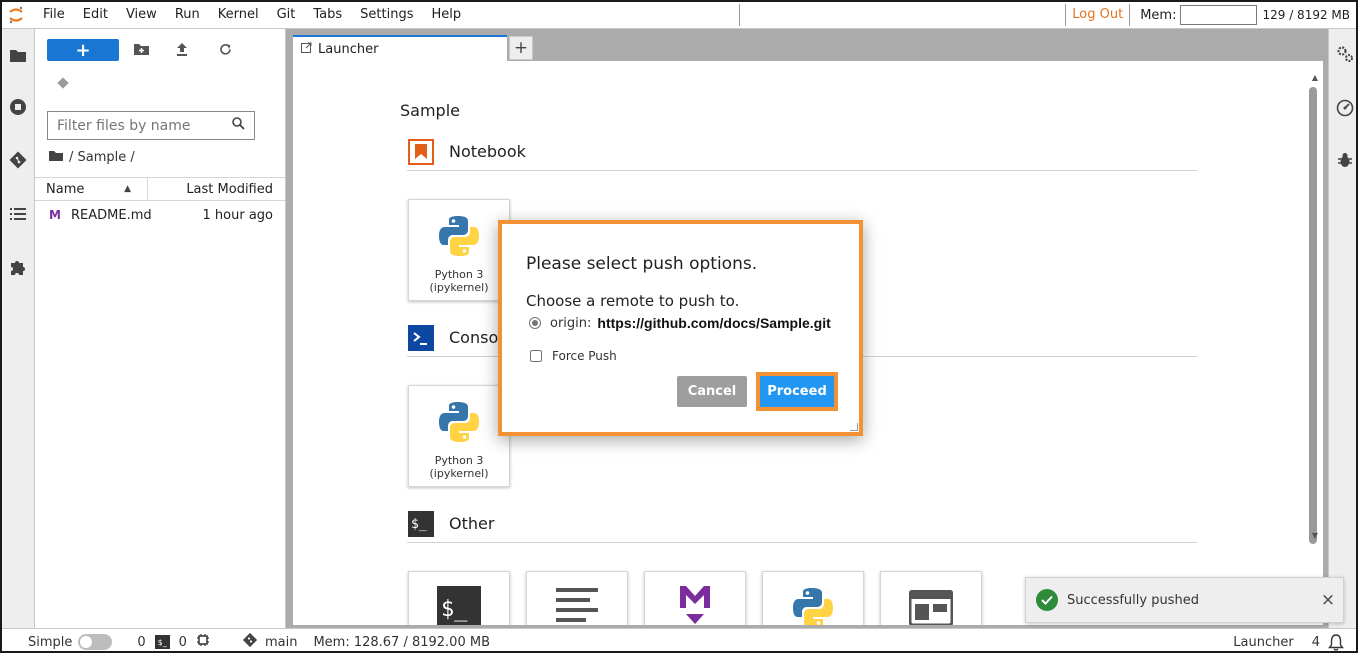 Image resolution: width=1358 pixels, height=653 pixels. I want to click on success-toast: Successfully pushed ×, so click(1184, 600).